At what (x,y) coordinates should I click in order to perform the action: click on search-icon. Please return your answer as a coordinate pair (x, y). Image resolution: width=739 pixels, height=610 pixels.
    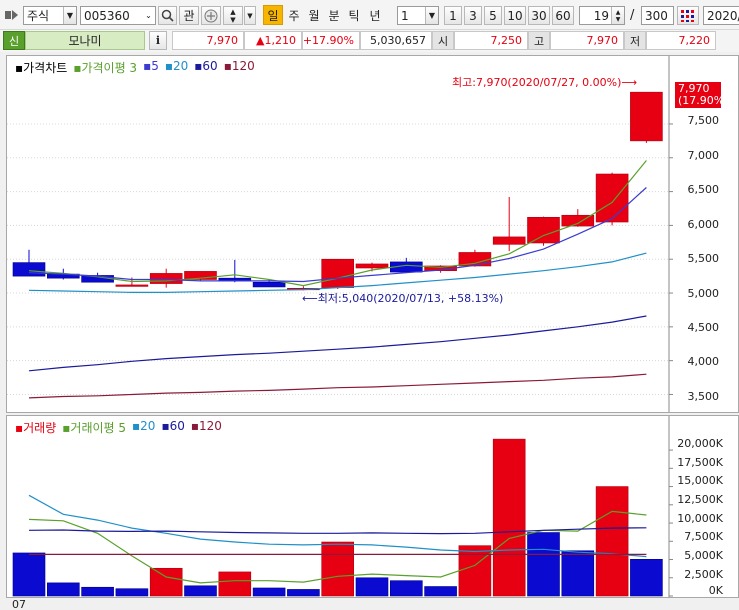
    Looking at the image, I should click on (167, 15).